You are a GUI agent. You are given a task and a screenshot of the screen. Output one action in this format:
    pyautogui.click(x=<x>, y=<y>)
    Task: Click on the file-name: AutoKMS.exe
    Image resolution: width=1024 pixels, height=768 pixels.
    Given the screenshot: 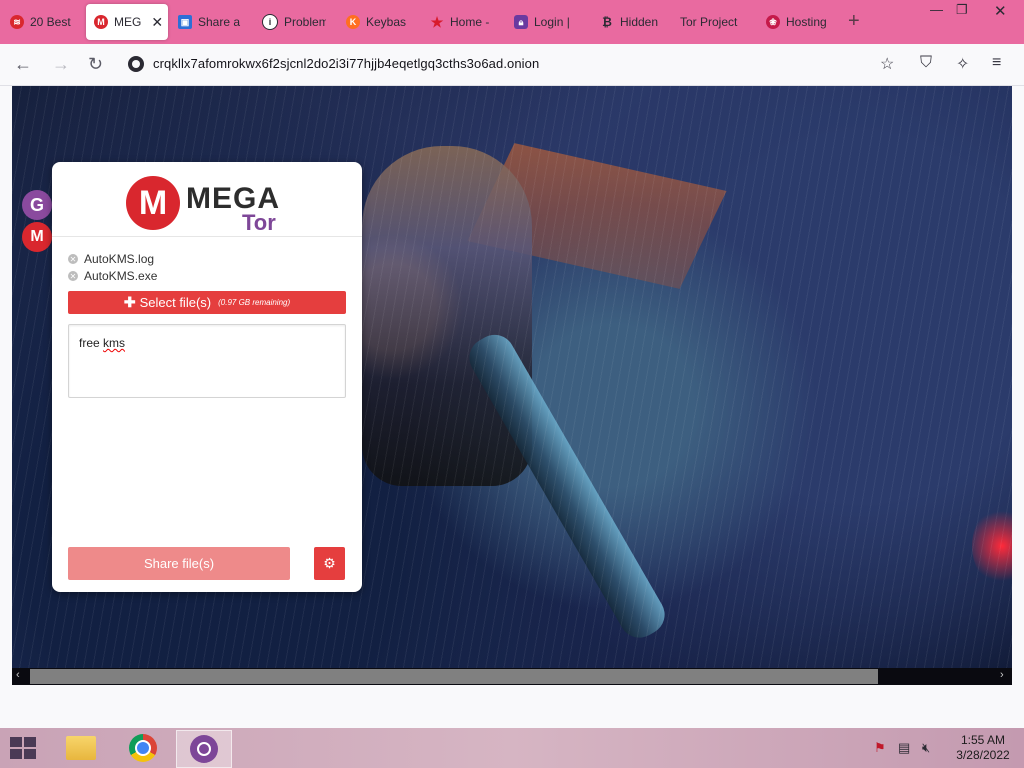 What is the action you would take?
    pyautogui.click(x=121, y=276)
    